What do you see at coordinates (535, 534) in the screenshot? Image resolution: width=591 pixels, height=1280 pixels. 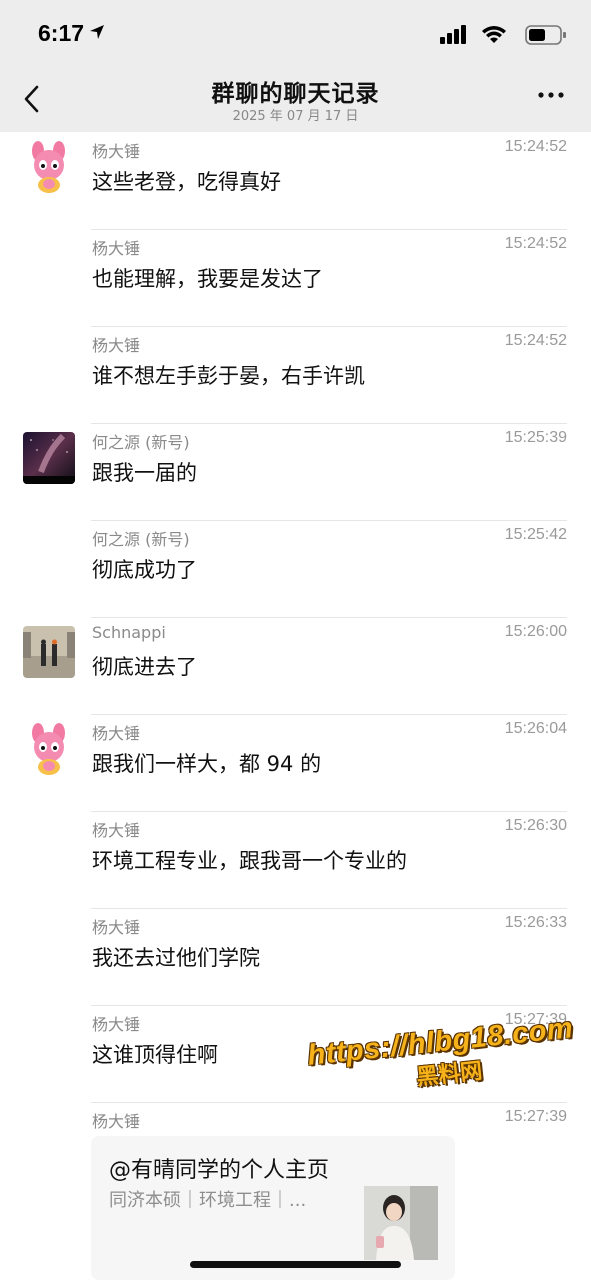 I see `message-time: 15:25:42` at bounding box center [535, 534].